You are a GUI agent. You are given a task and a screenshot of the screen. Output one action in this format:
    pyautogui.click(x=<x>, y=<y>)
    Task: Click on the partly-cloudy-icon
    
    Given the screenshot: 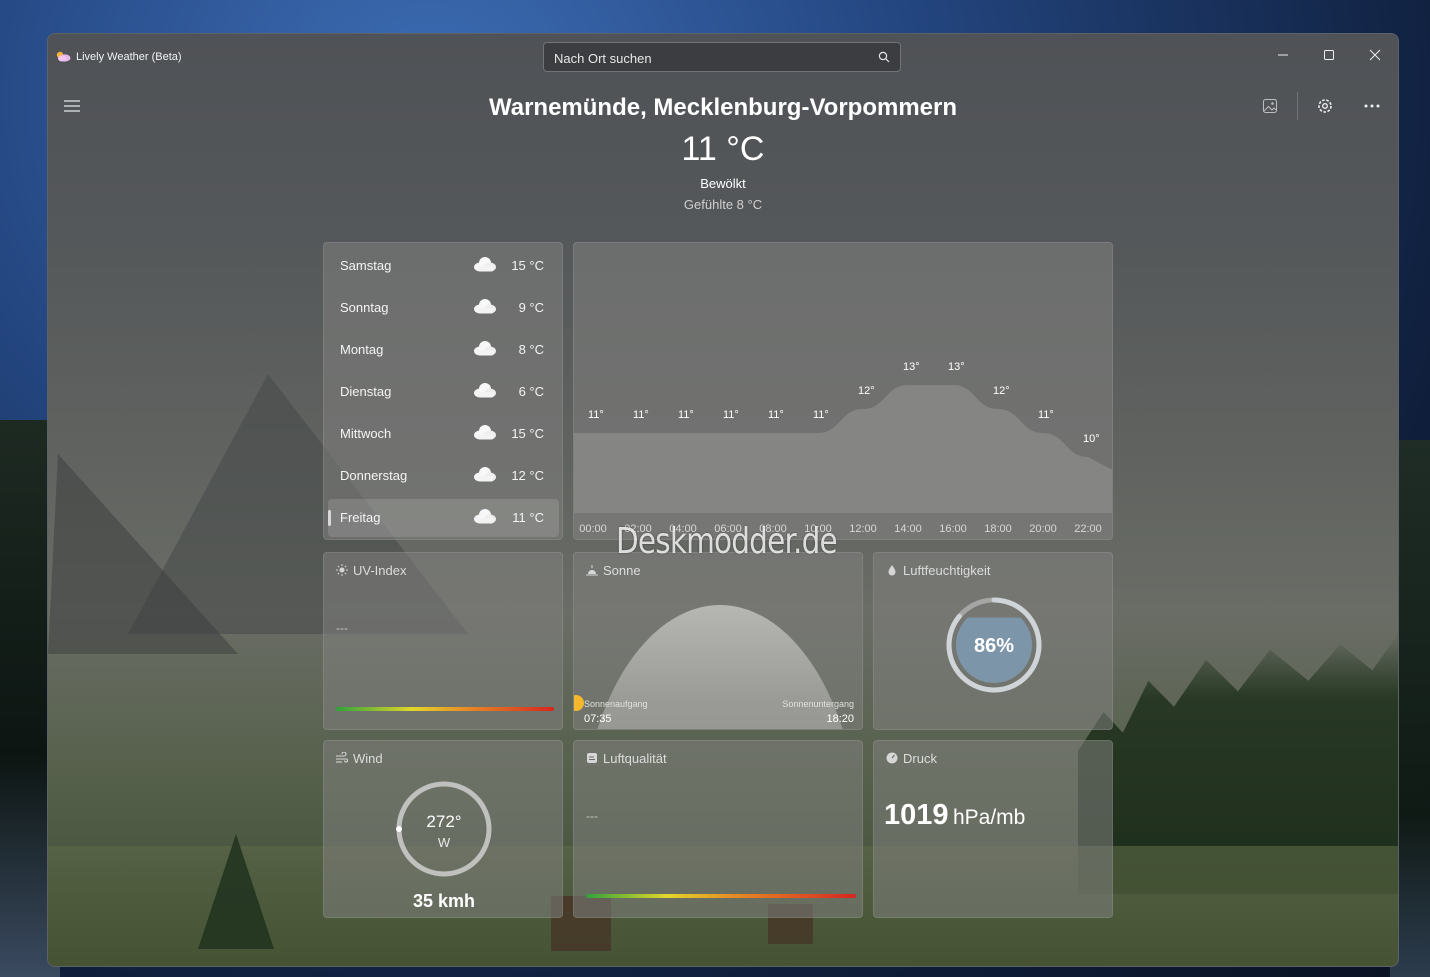 What is the action you would take?
    pyautogui.click(x=485, y=516)
    